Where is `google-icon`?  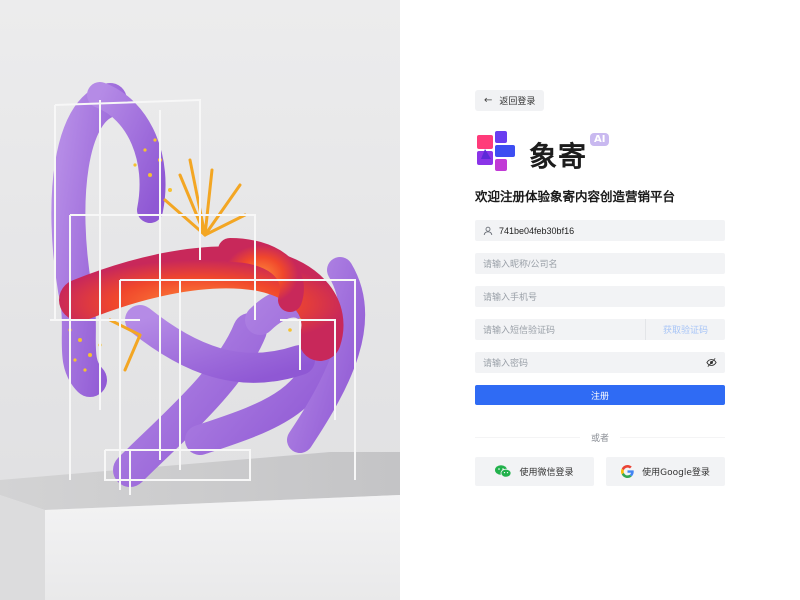 google-icon is located at coordinates (627, 471).